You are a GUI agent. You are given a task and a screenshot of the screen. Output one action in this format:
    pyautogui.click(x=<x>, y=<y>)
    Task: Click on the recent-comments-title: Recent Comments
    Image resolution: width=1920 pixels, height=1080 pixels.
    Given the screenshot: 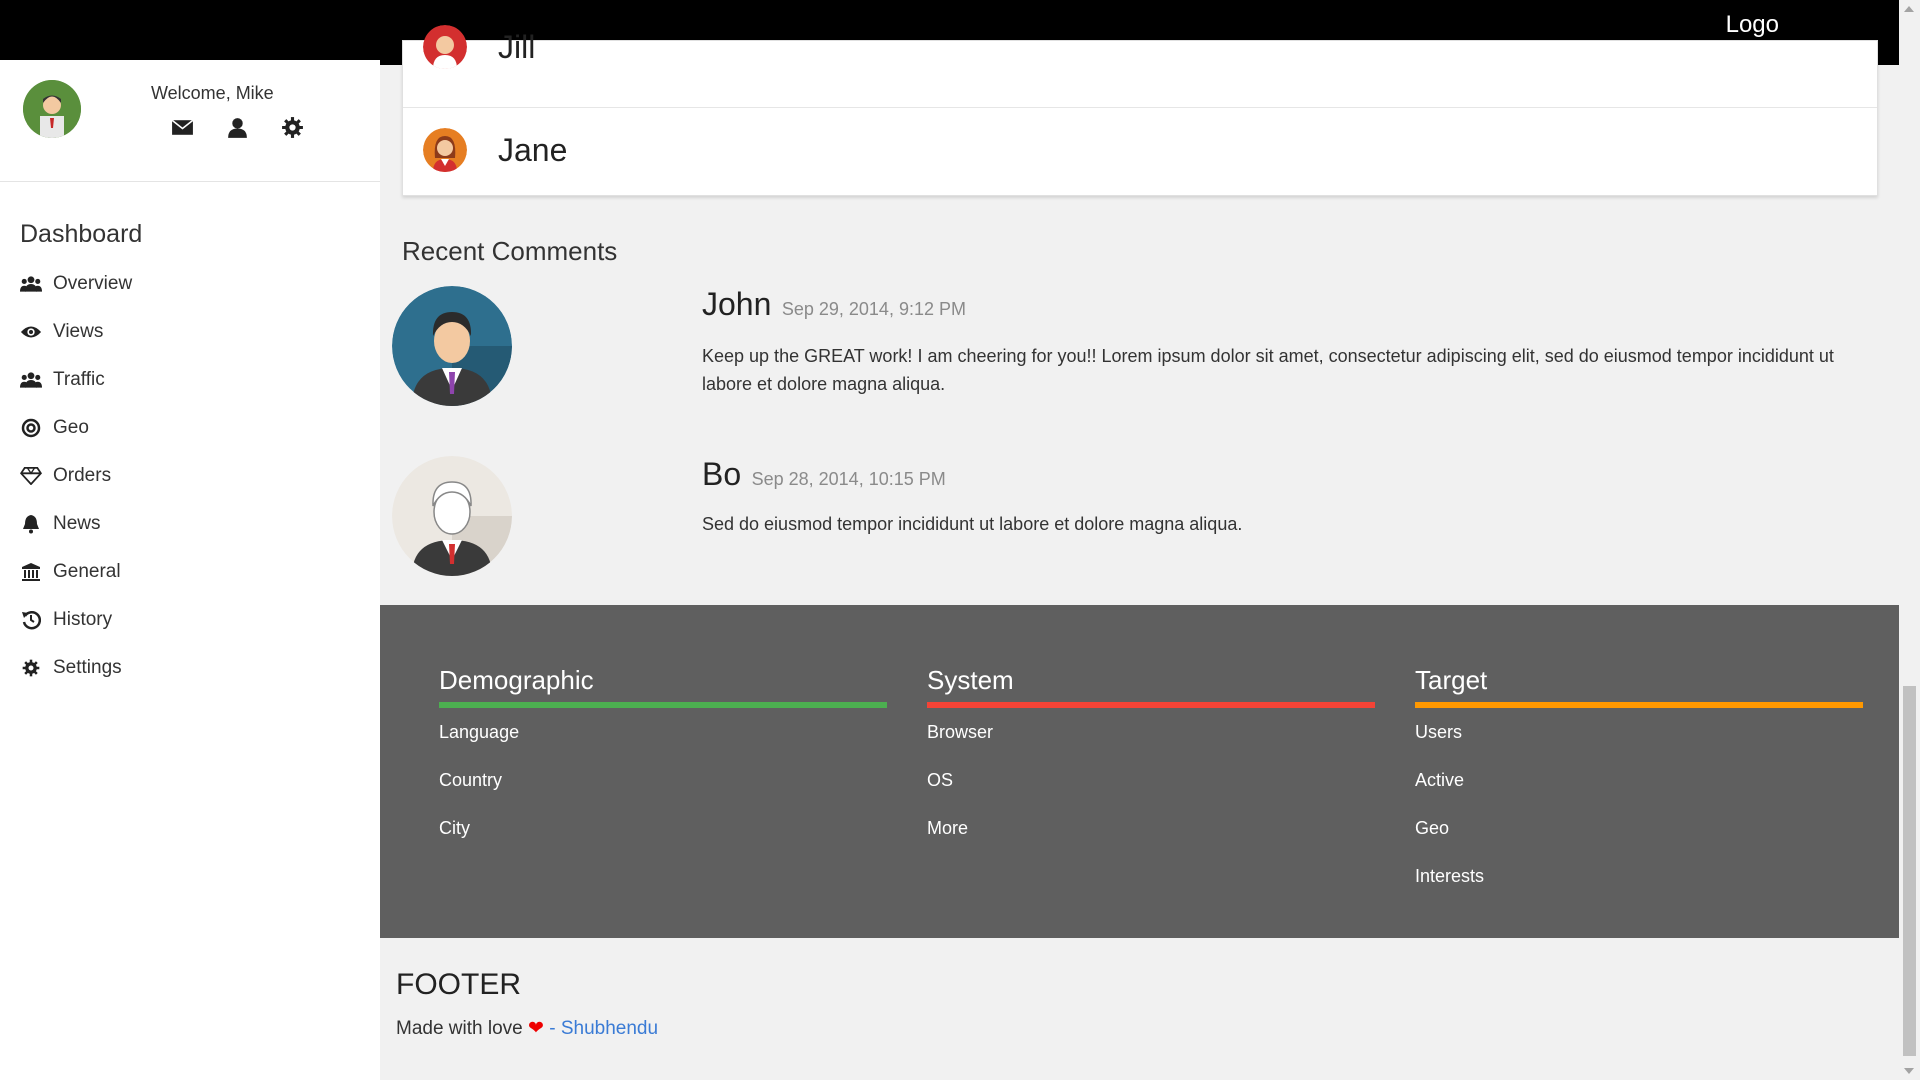 What is the action you would take?
    pyautogui.click(x=510, y=251)
    